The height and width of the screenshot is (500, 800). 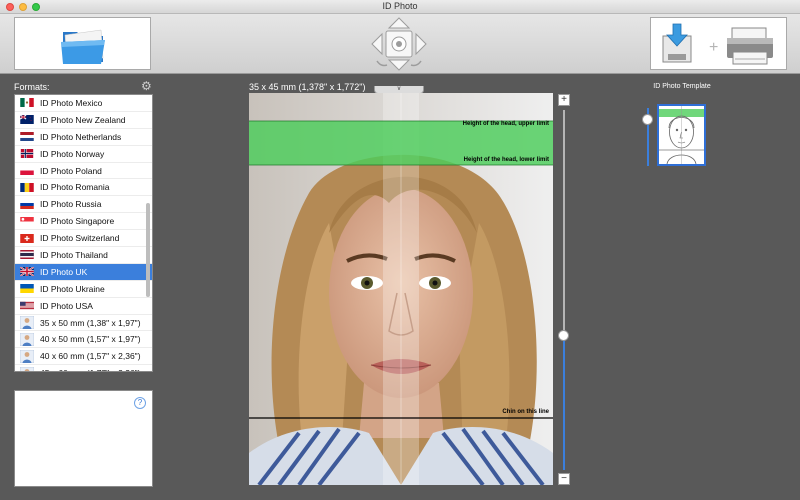 What do you see at coordinates (307, 87) in the screenshot?
I see `photo-size-label: 35 x 45 mm (1,378" x 1,772")` at bounding box center [307, 87].